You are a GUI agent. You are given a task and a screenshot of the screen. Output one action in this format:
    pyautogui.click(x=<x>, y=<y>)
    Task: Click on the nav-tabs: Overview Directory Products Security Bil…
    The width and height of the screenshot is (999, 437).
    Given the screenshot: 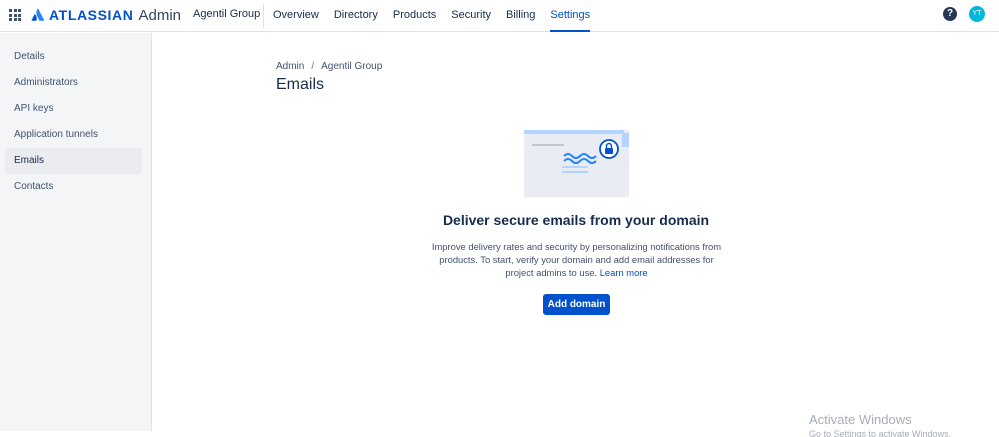 What is the action you would take?
    pyautogui.click(x=439, y=16)
    